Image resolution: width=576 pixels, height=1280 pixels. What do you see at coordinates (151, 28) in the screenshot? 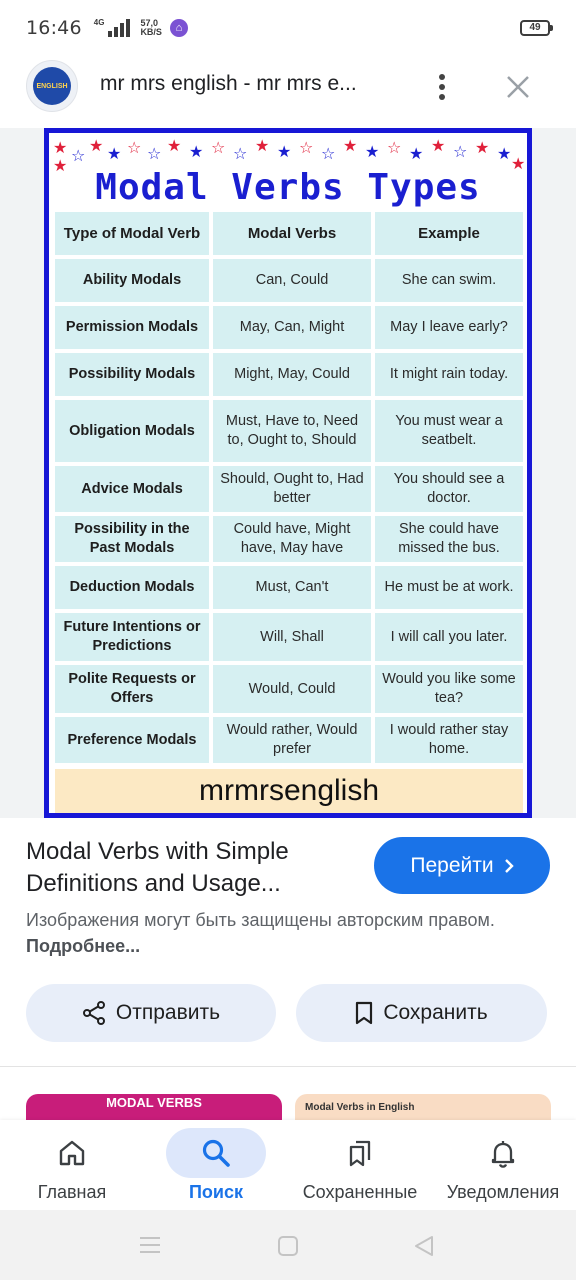
I see `network-speed: 57,0 KB/S` at bounding box center [151, 28].